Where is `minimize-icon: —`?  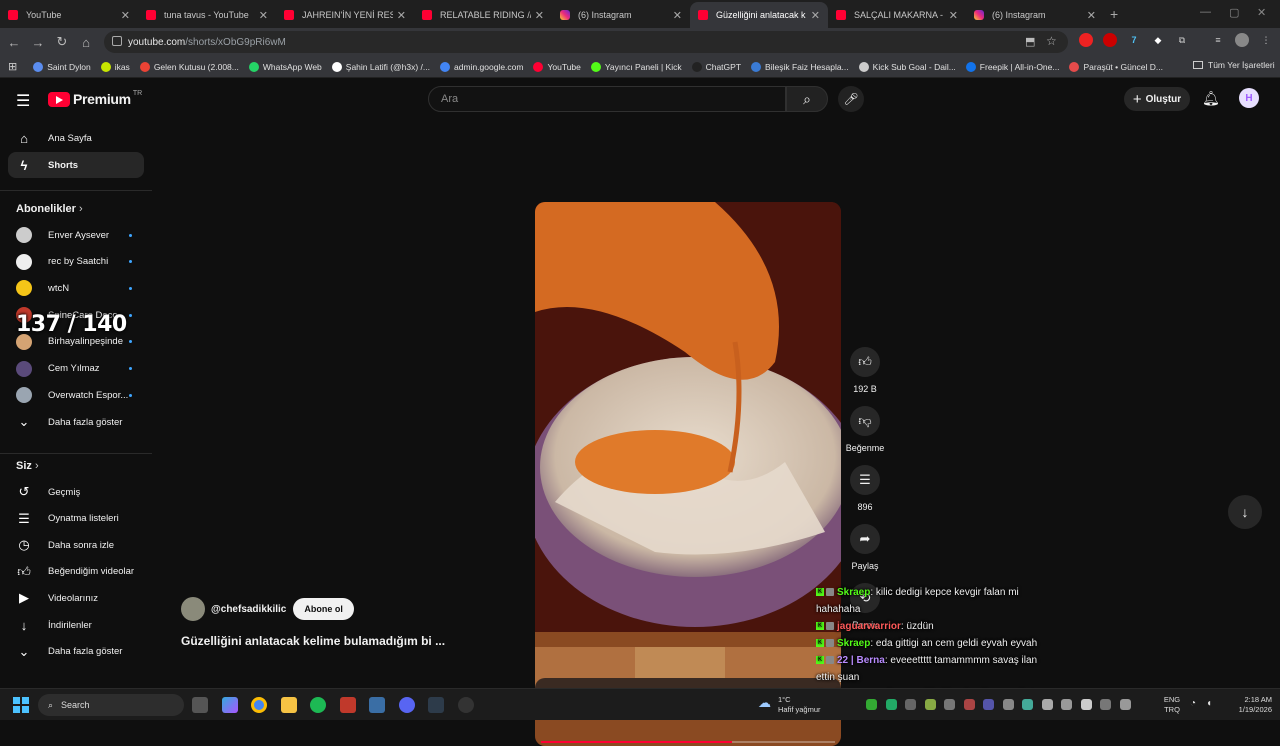
minimize-icon: — is located at coordinates (1205, 12).